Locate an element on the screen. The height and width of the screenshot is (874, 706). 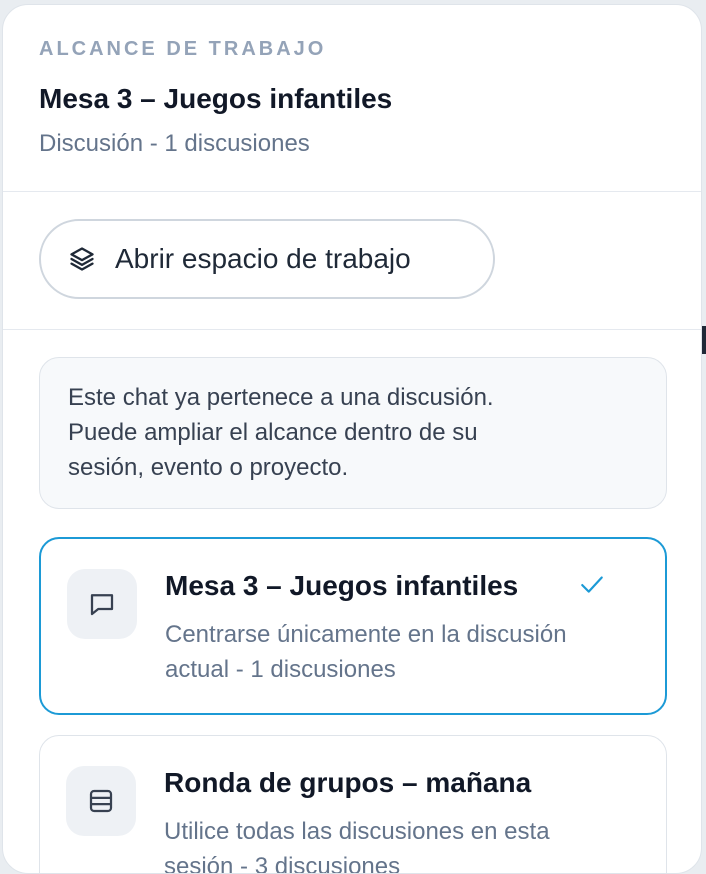
open-workspace-button: Abrir espacio de trabajo is located at coordinates (267, 259).